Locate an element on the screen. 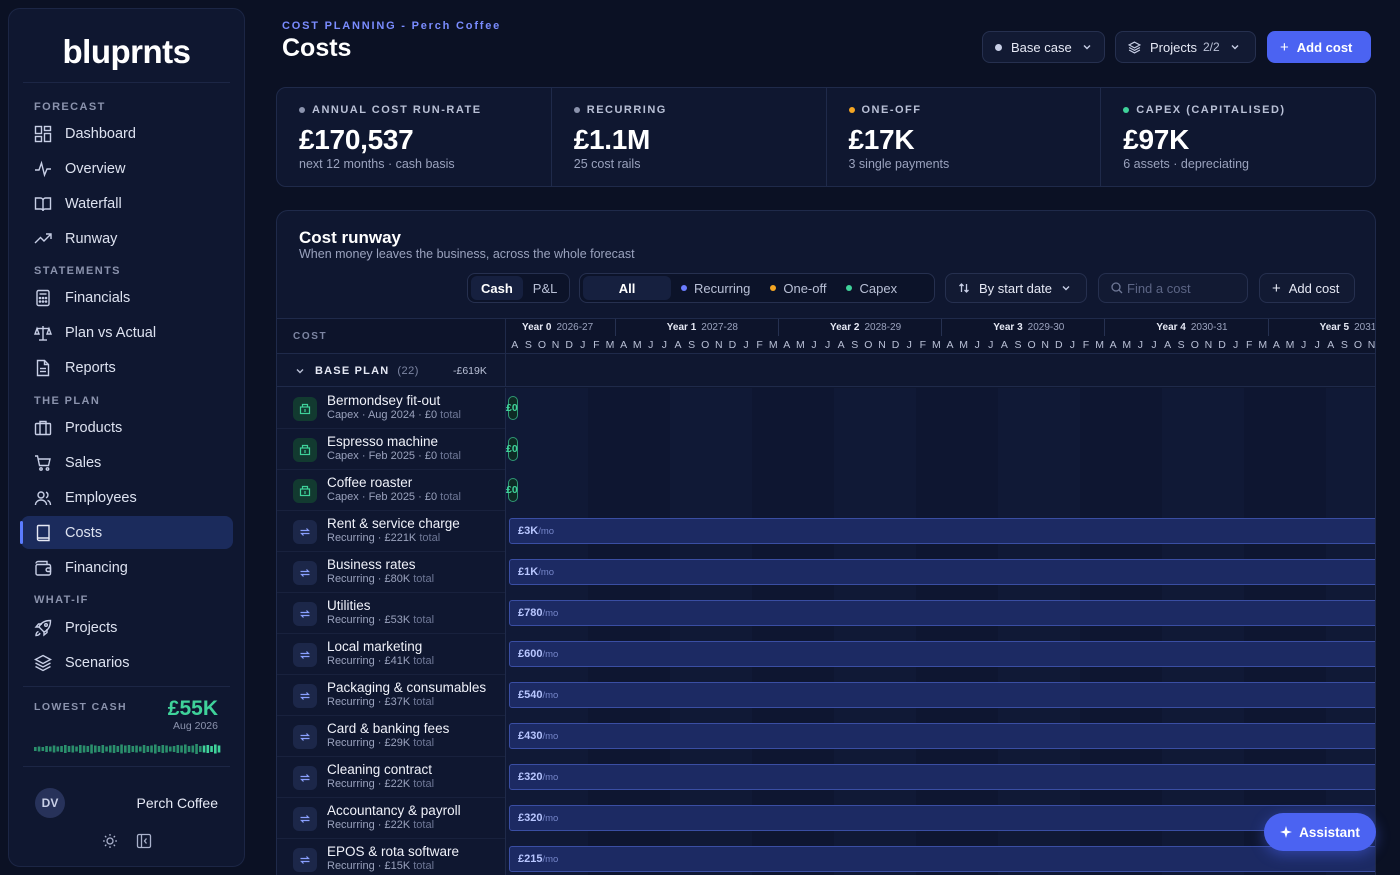 This screenshot has width=1400, height=875. cost-bar: £600/mo is located at coordinates (942, 654).